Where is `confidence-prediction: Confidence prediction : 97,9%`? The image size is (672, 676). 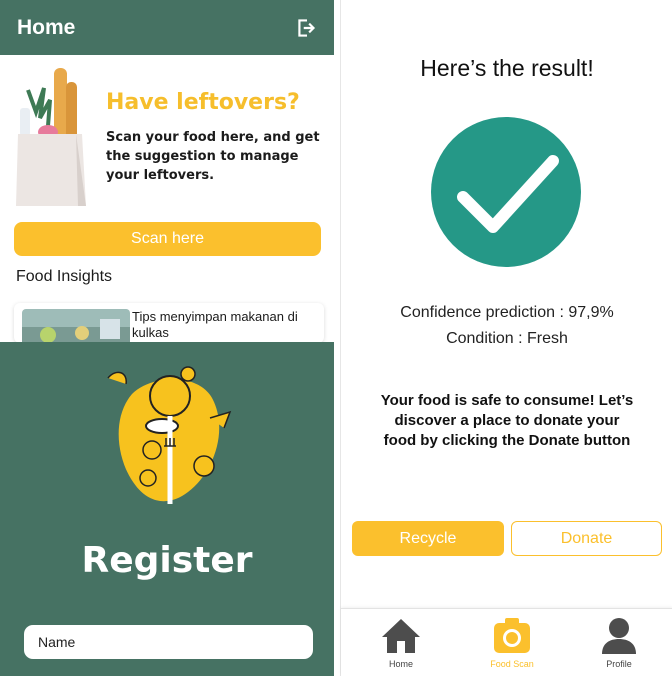 confidence-prediction: Confidence prediction : 97,9% is located at coordinates (507, 312).